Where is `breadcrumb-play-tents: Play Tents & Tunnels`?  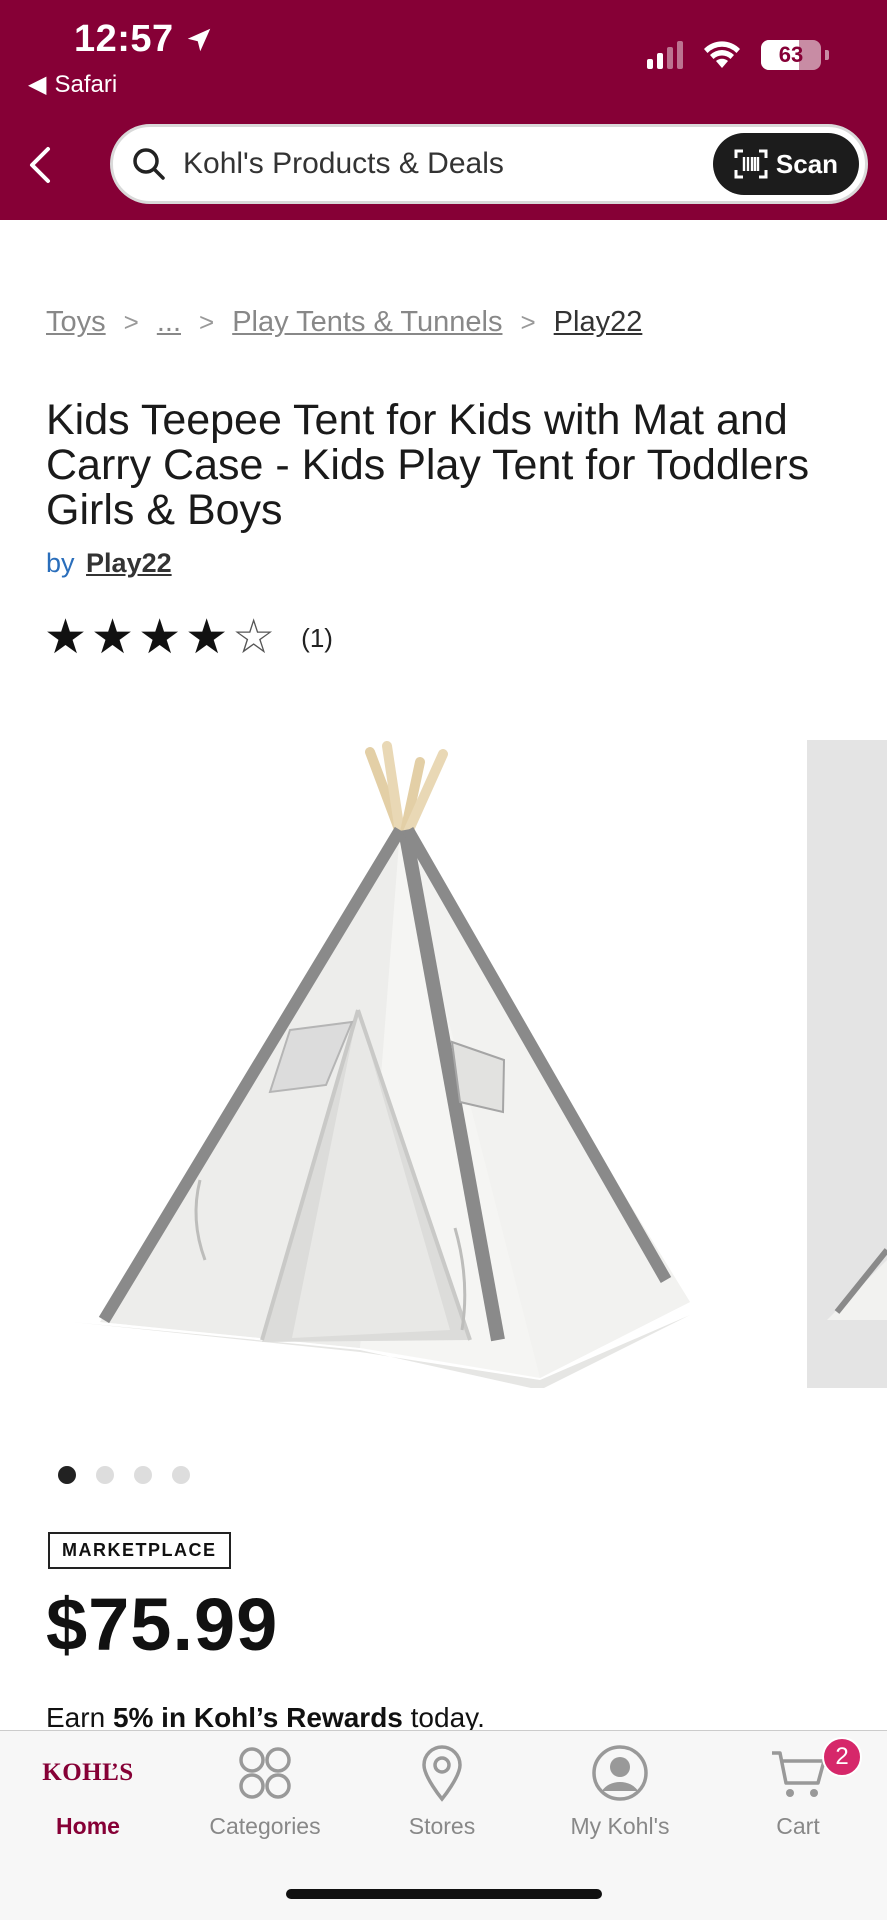 breadcrumb-play-tents: Play Tents & Tunnels is located at coordinates (367, 322).